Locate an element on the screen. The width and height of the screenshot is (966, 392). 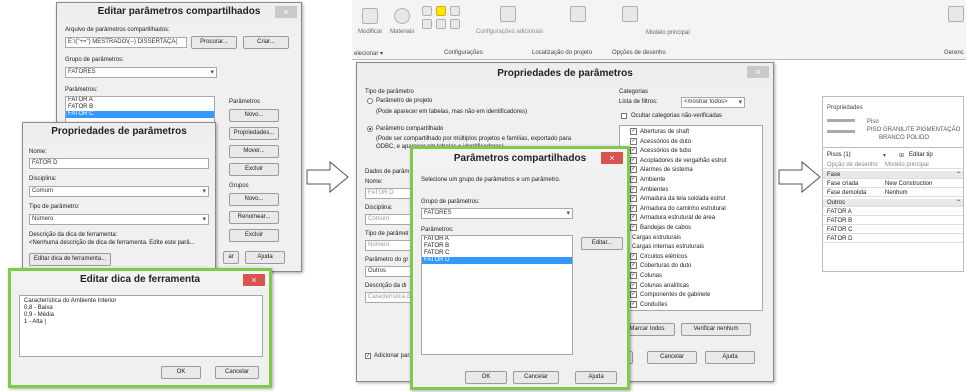
project-params-icon is located at coordinates (427, 11).